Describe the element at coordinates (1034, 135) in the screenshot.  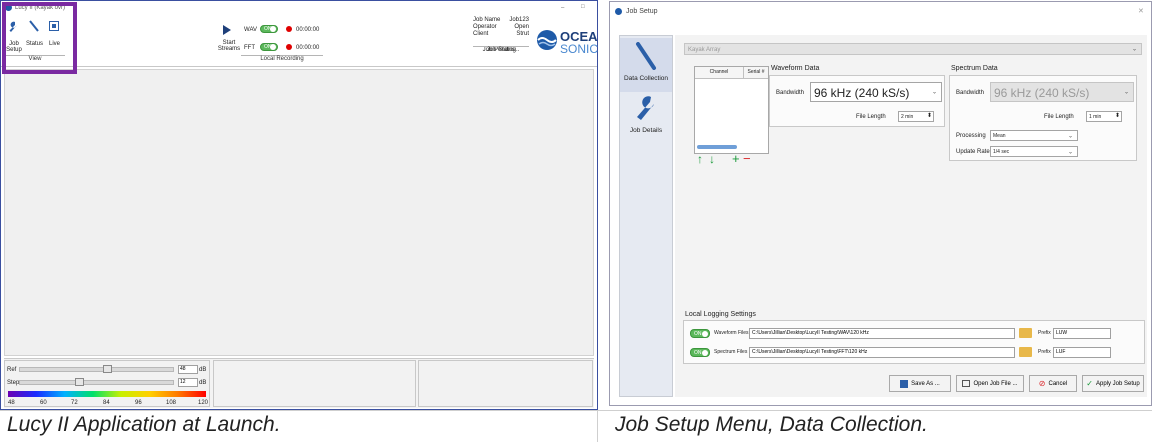
I see `processing-select: Mean ⌄` at that location.